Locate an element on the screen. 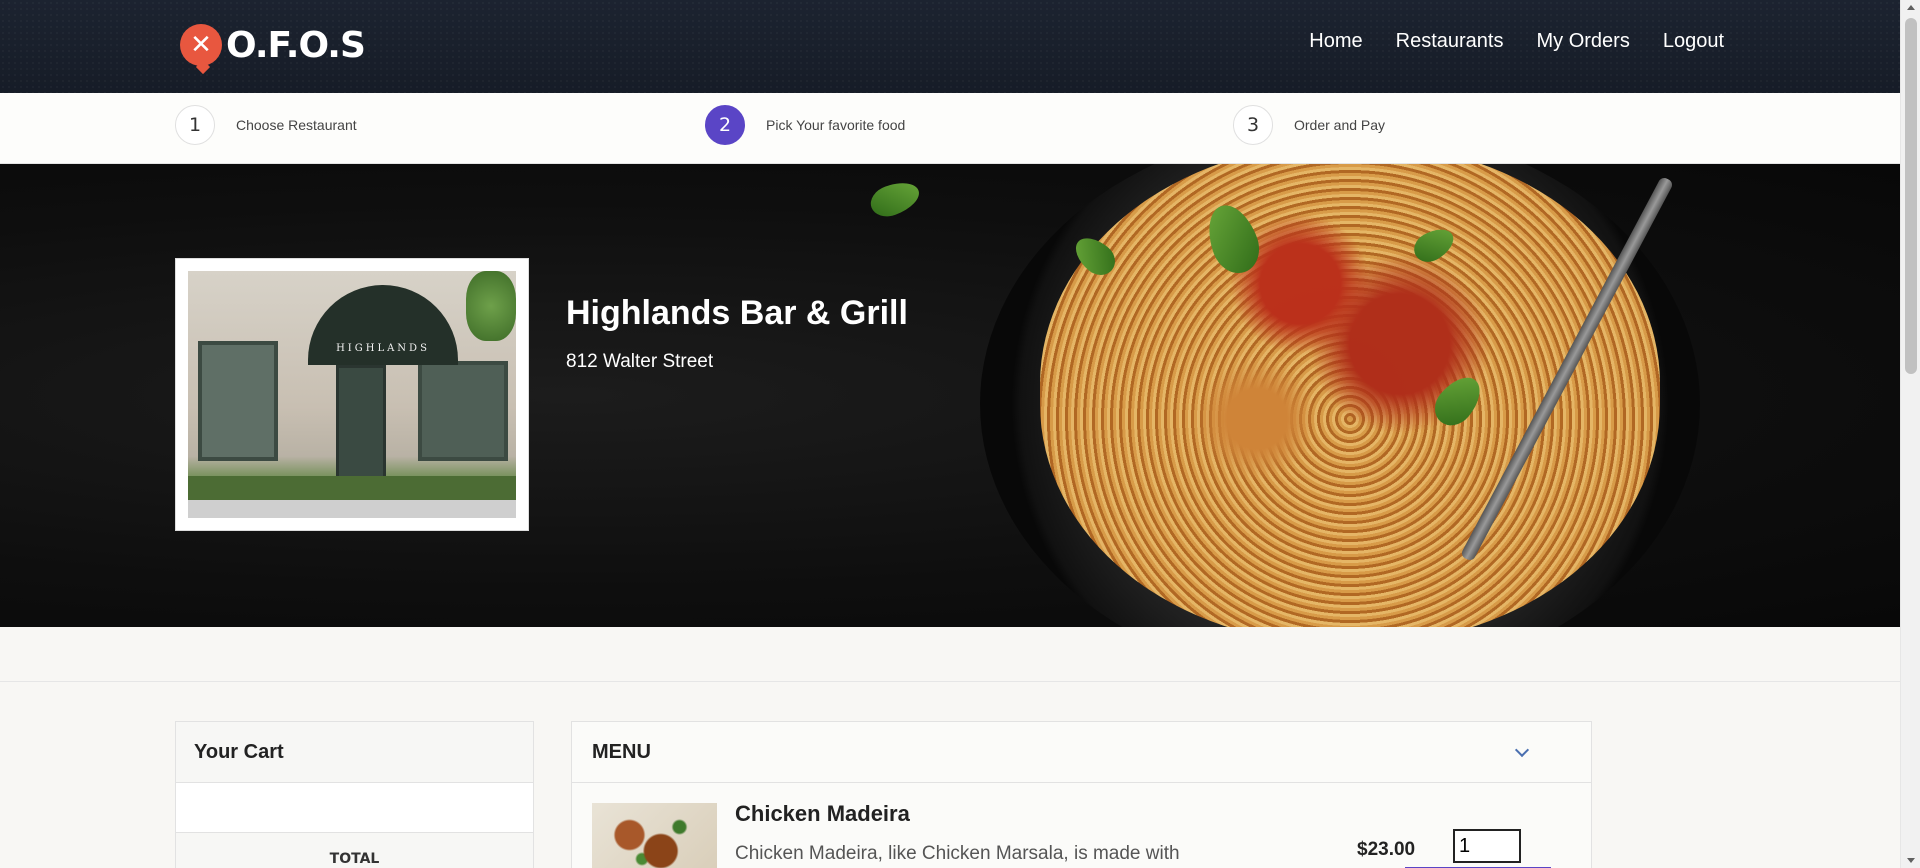 This screenshot has width=1920, height=868. menu-title: MENU is located at coordinates (621, 751).